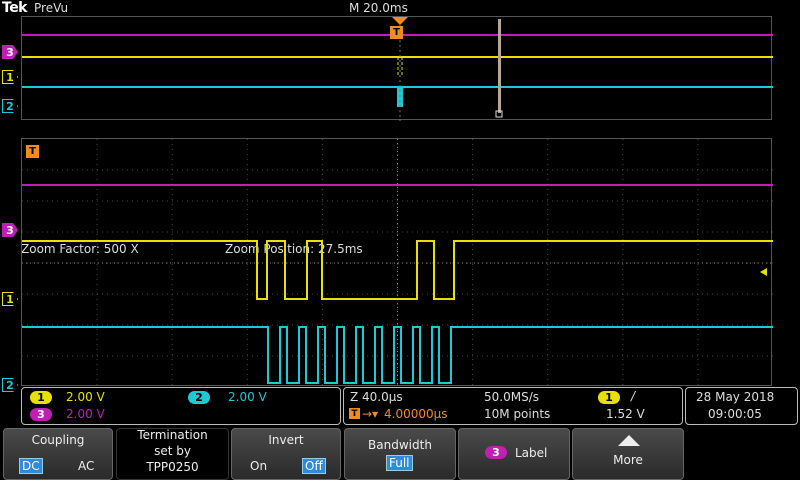 The image size is (800, 480). I want to click on trigger-delay-icon: T, so click(354, 413).